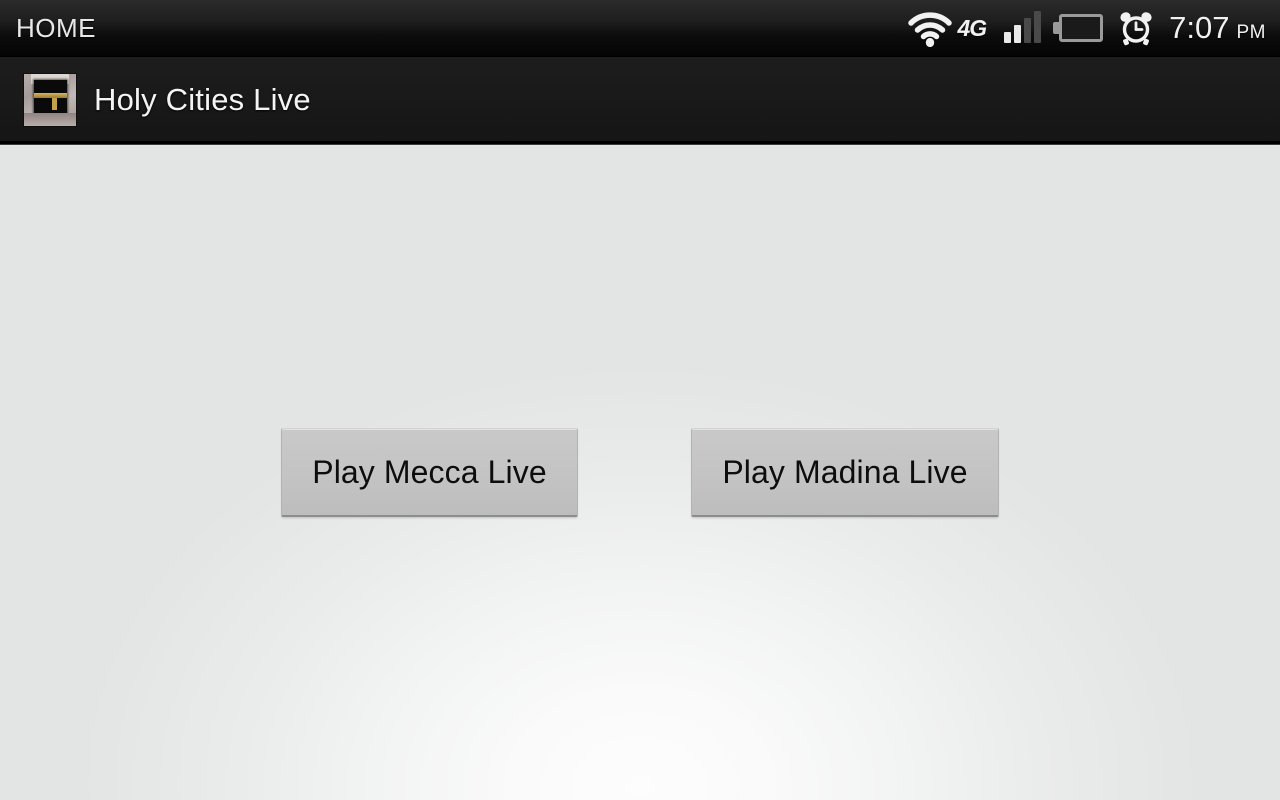 Image resolution: width=1280 pixels, height=800 pixels. I want to click on status-home-label: HOME, so click(56, 27).